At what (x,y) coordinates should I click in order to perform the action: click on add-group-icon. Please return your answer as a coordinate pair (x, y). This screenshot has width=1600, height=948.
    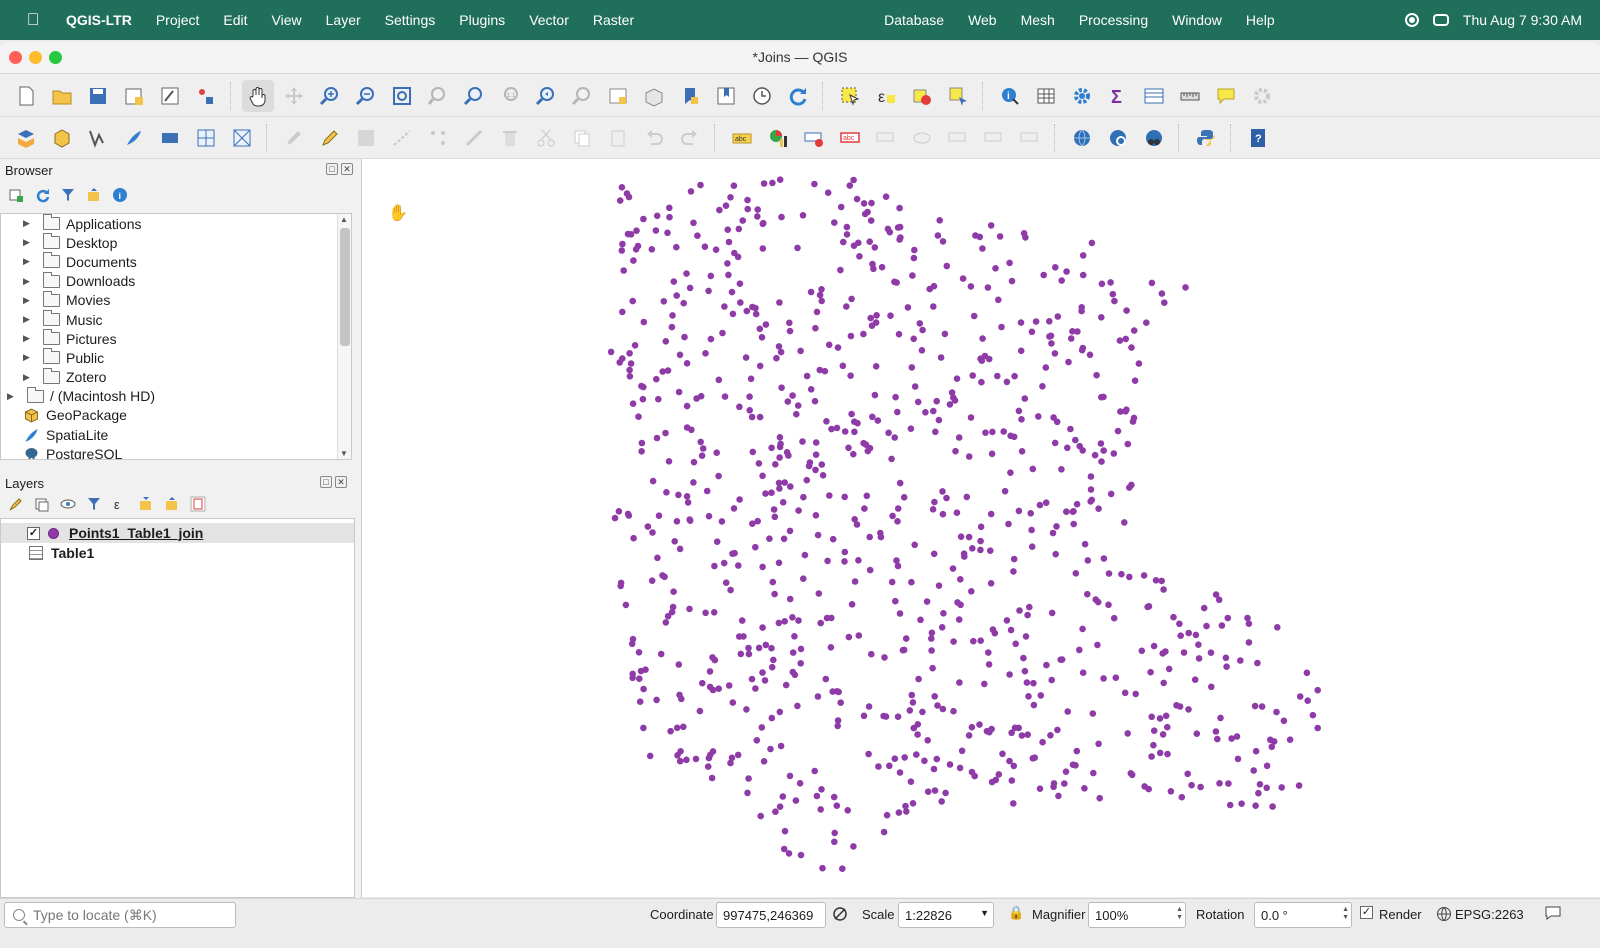
    Looking at the image, I should click on (42, 504).